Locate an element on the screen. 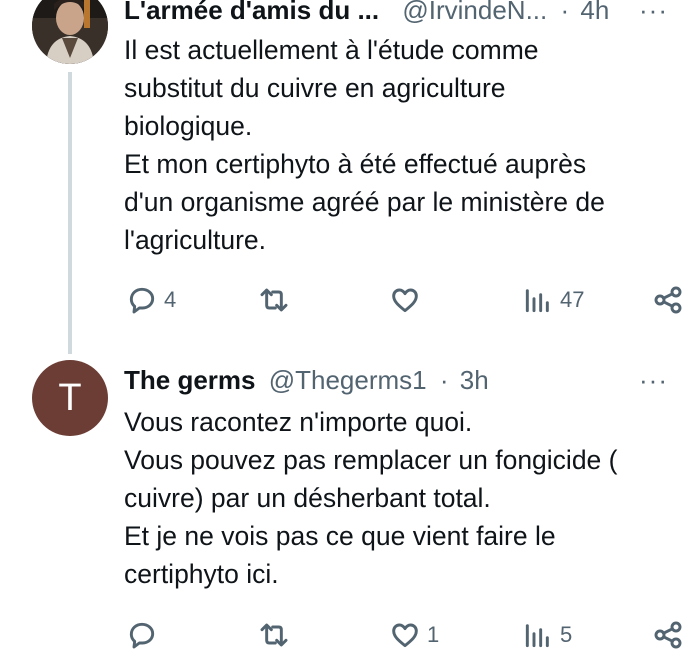  avatar-letter: T is located at coordinates (70, 398).